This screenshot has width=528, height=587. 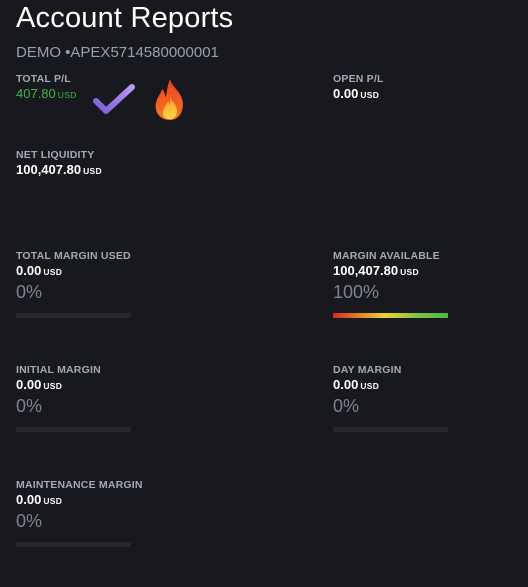 What do you see at coordinates (29, 270) in the screenshot?
I see `total-margin-used-value: 0.00` at bounding box center [29, 270].